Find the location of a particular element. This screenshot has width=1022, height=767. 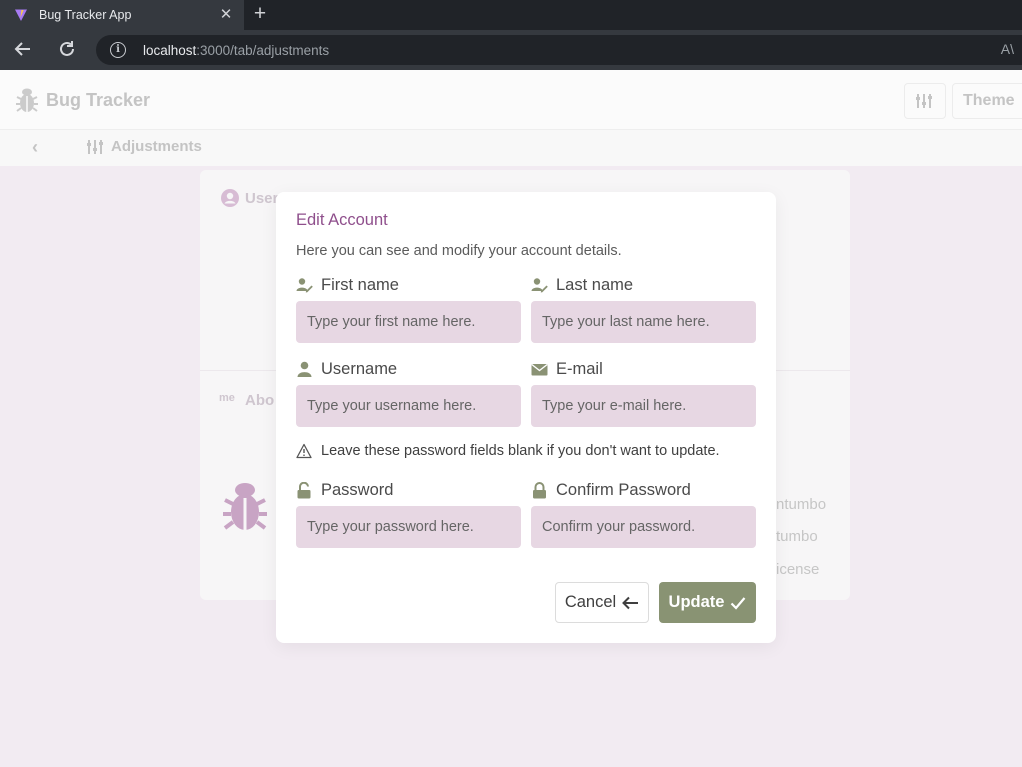

modal-title: Edit Account is located at coordinates (342, 220).